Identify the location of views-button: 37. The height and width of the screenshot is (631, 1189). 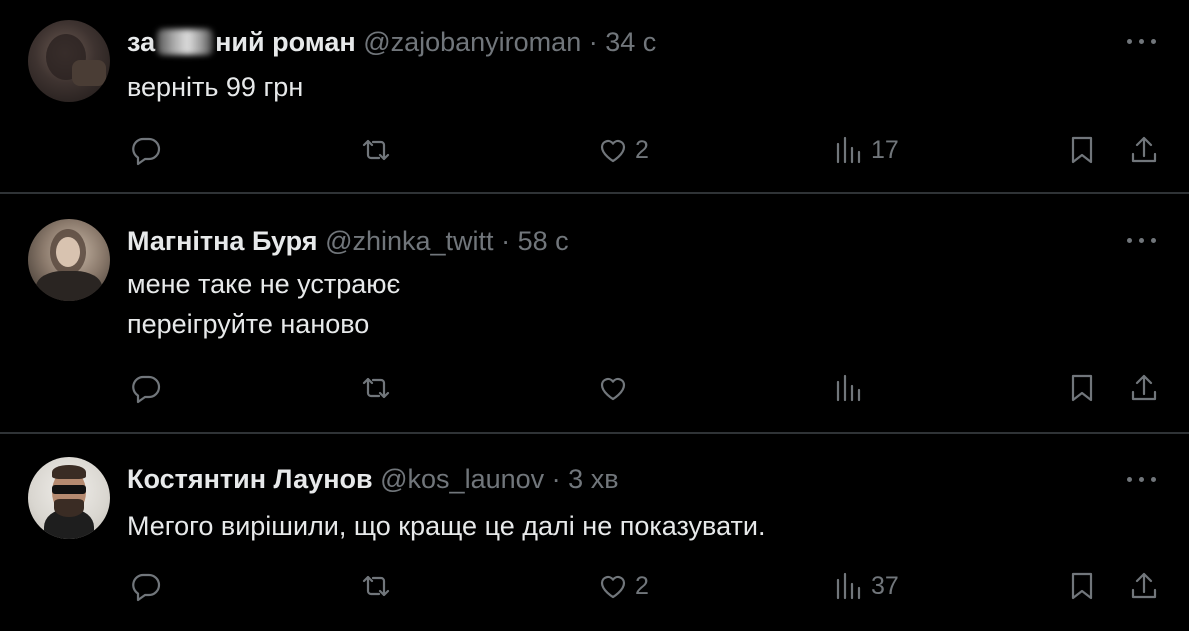
(866, 586).